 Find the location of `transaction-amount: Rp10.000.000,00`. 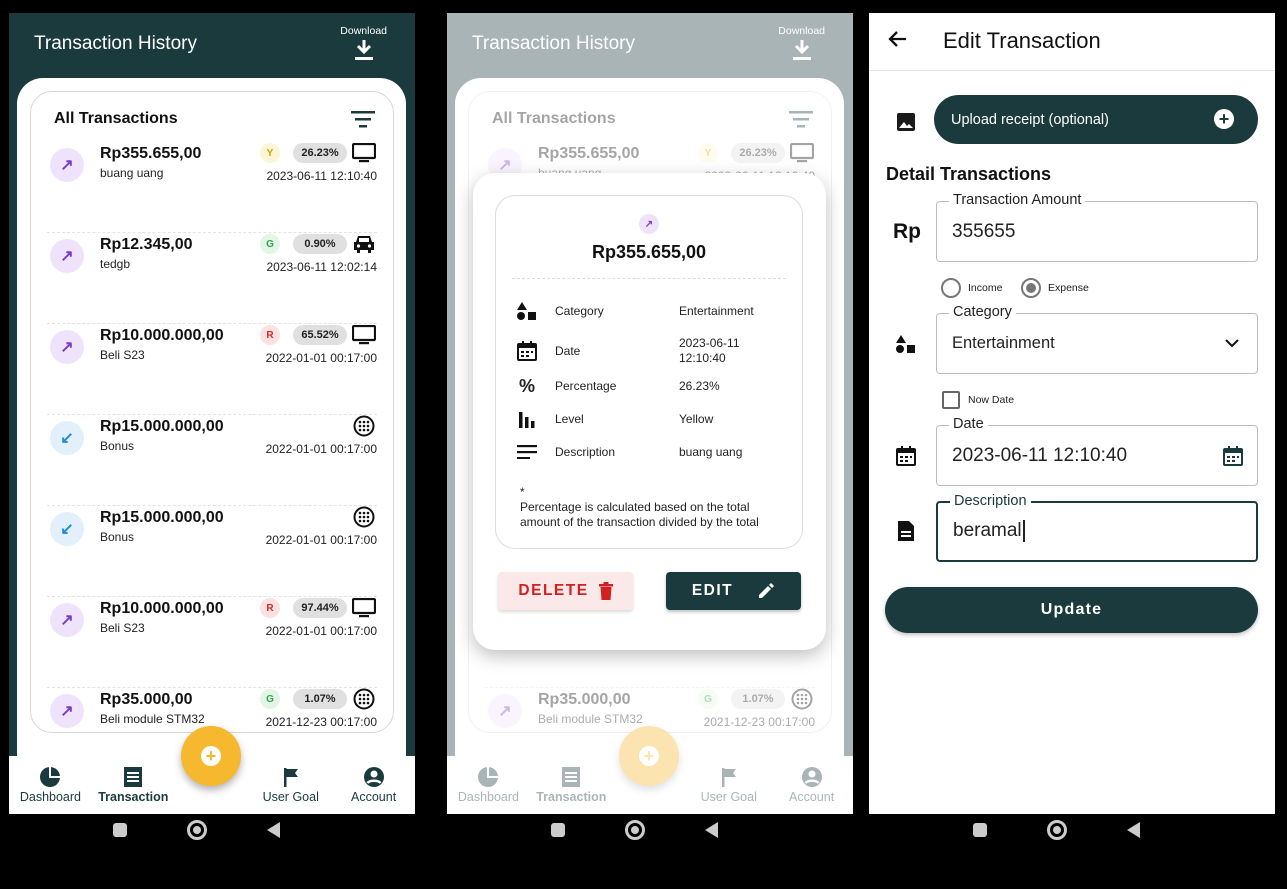

transaction-amount: Rp10.000.000,00 is located at coordinates (162, 335).